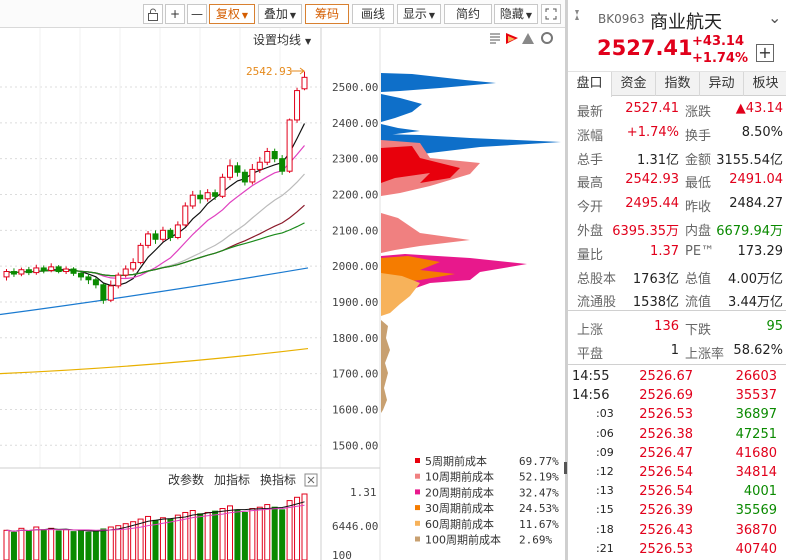 This screenshot has height=560, width=786. Describe the element at coordinates (590, 112) in the screenshot. I see `stat-label: 最新` at that location.